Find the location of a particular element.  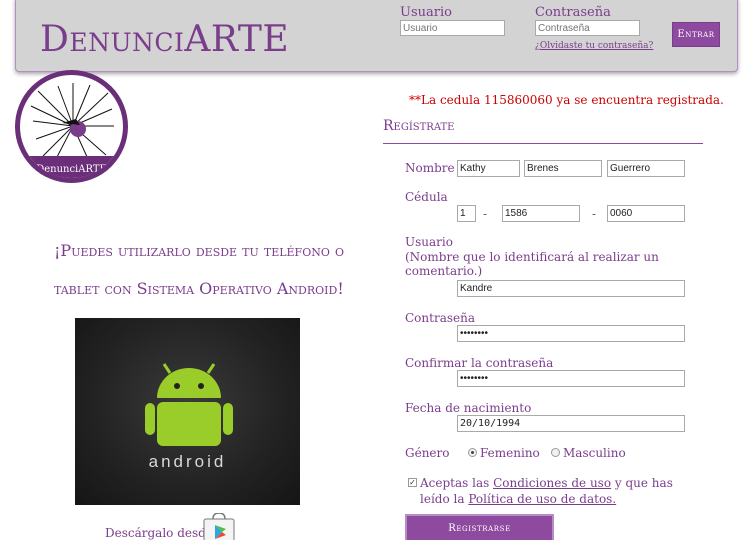

cedula-part2-field: 1586 is located at coordinates (541, 213).